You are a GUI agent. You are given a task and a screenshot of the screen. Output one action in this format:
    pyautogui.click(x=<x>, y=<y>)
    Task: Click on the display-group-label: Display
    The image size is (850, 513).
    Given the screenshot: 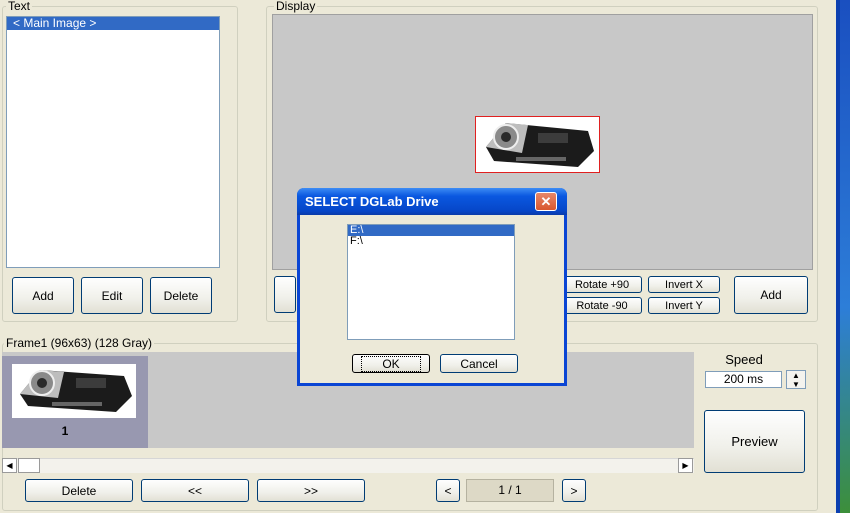 What is the action you would take?
    pyautogui.click(x=296, y=6)
    